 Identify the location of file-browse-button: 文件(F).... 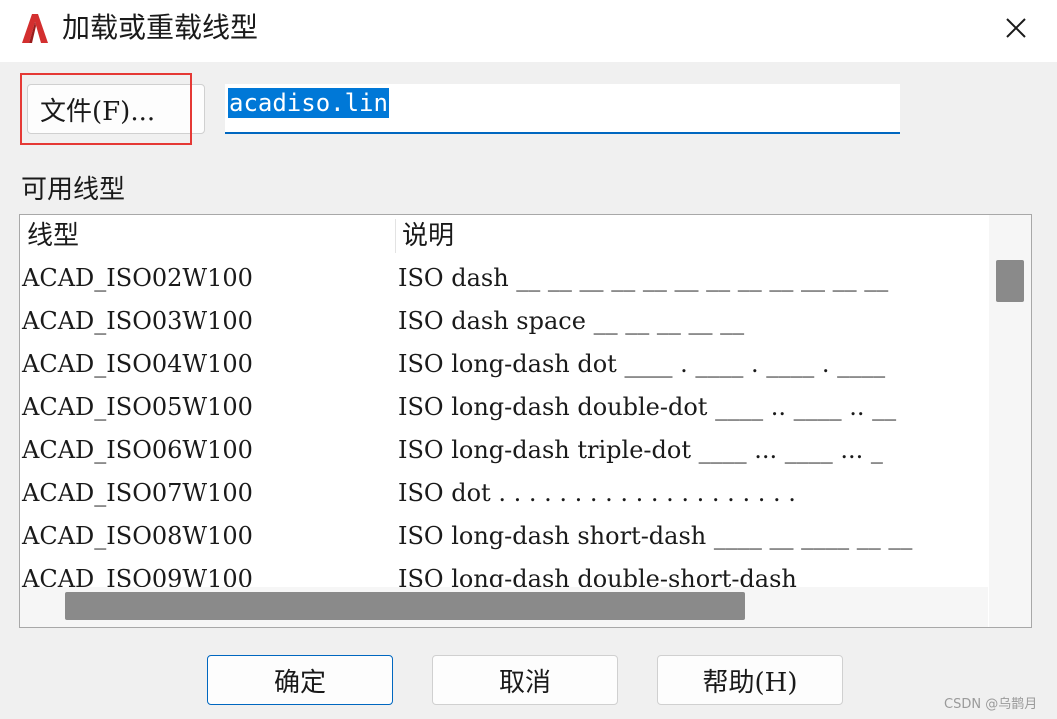
(116, 109).